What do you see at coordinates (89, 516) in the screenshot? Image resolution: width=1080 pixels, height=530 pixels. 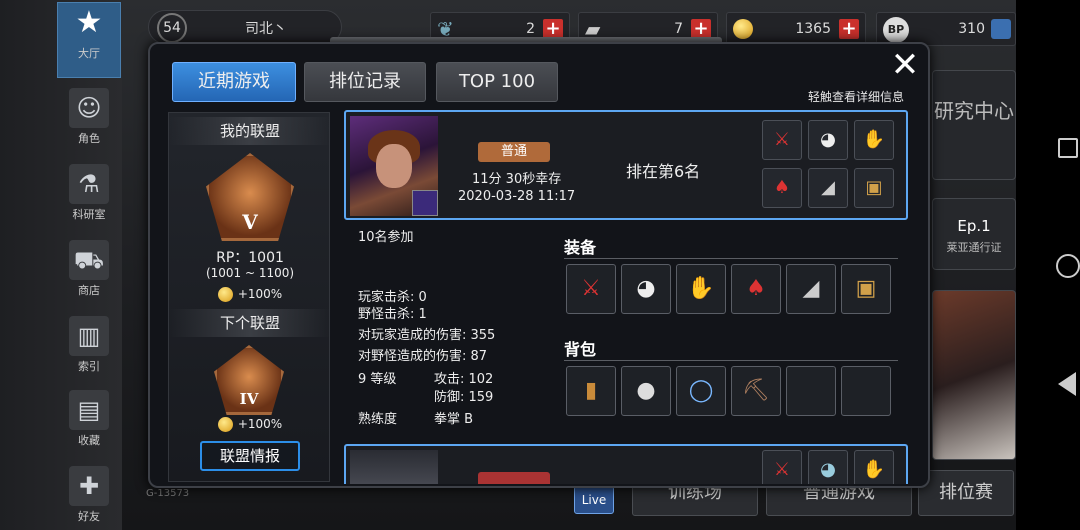 I see `nav-label: 好友` at bounding box center [89, 516].